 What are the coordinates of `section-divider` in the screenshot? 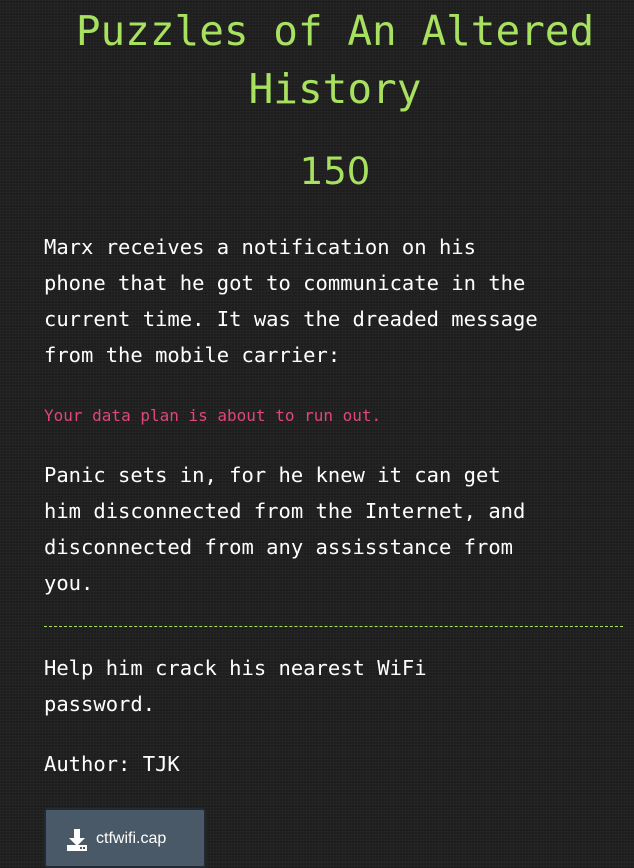 It's located at (333, 626).